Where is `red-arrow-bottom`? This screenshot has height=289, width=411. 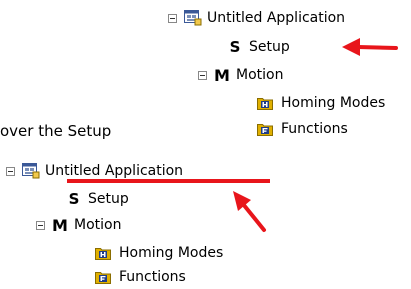
red-arrow-bottom is located at coordinates (249, 211).